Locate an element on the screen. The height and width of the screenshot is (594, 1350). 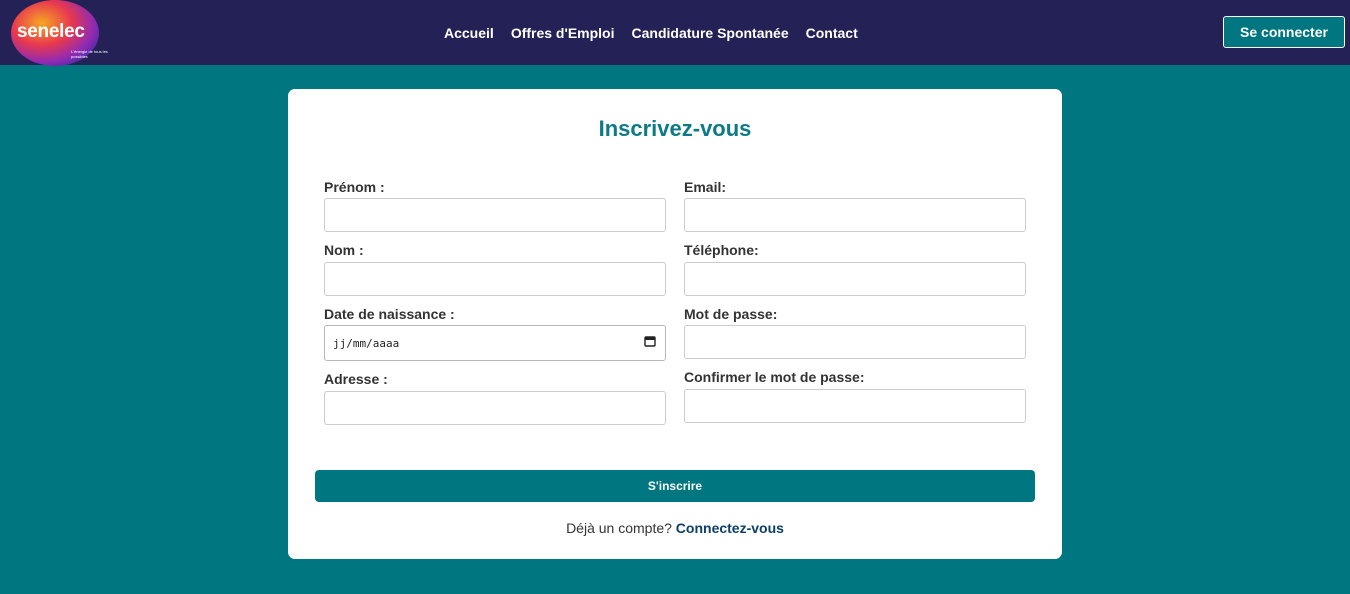
email-label: Email: is located at coordinates (705, 187).